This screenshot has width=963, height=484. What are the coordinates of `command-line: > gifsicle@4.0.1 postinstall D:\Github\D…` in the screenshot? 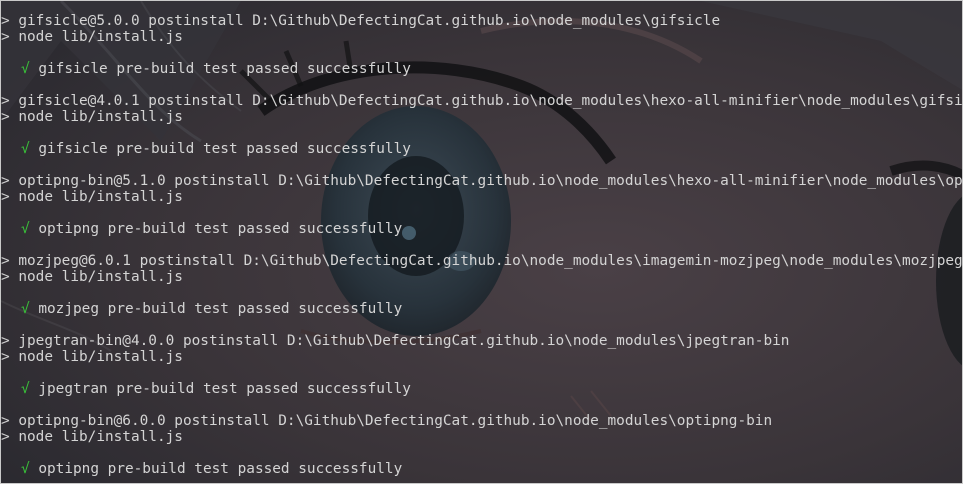 It's located at (482, 101).